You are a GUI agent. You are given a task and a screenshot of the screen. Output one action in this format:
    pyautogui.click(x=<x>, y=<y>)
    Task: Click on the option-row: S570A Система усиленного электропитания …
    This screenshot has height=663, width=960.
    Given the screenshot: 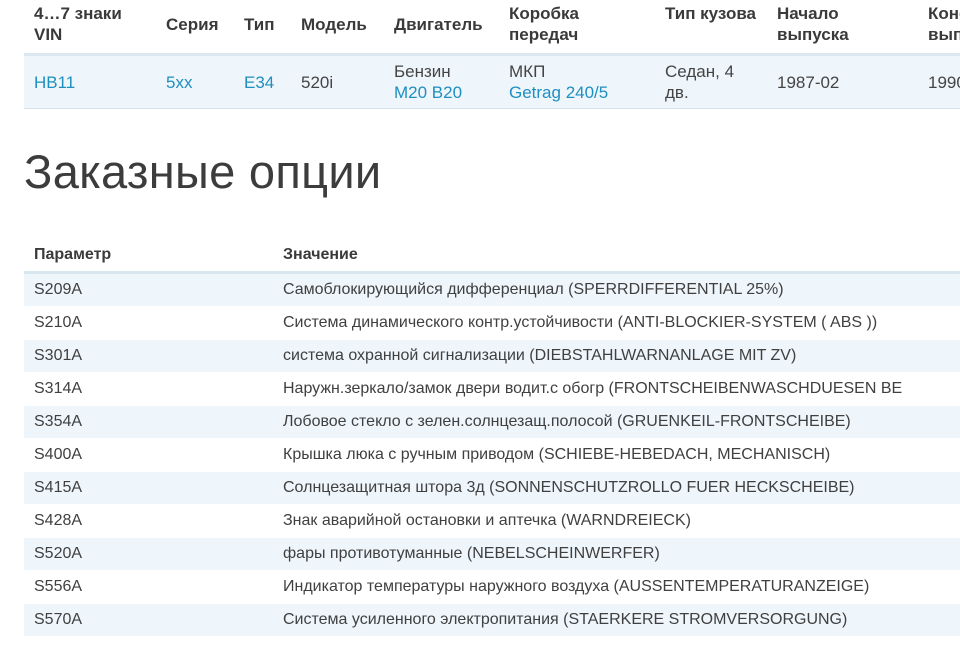 What is the action you would take?
    pyautogui.click(x=492, y=620)
    